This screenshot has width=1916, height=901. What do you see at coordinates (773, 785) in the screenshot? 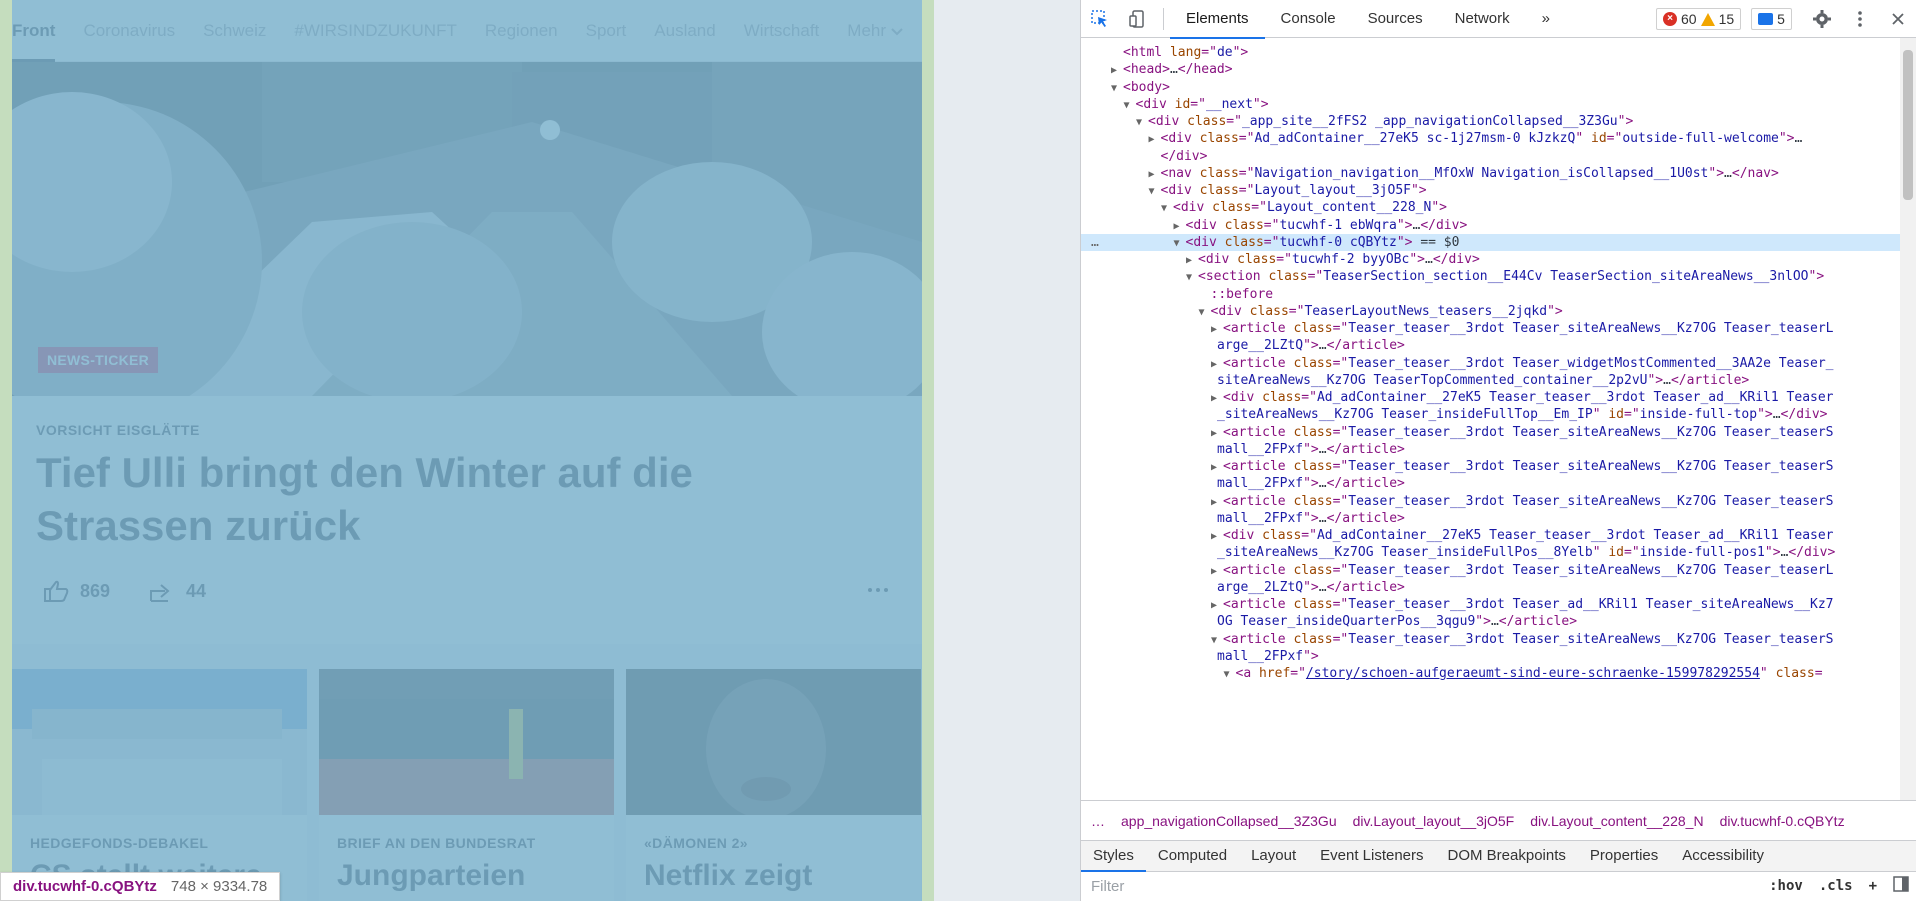
I see `teaser-card: «DÄMONEN 2» Netflix zeigt` at bounding box center [773, 785].